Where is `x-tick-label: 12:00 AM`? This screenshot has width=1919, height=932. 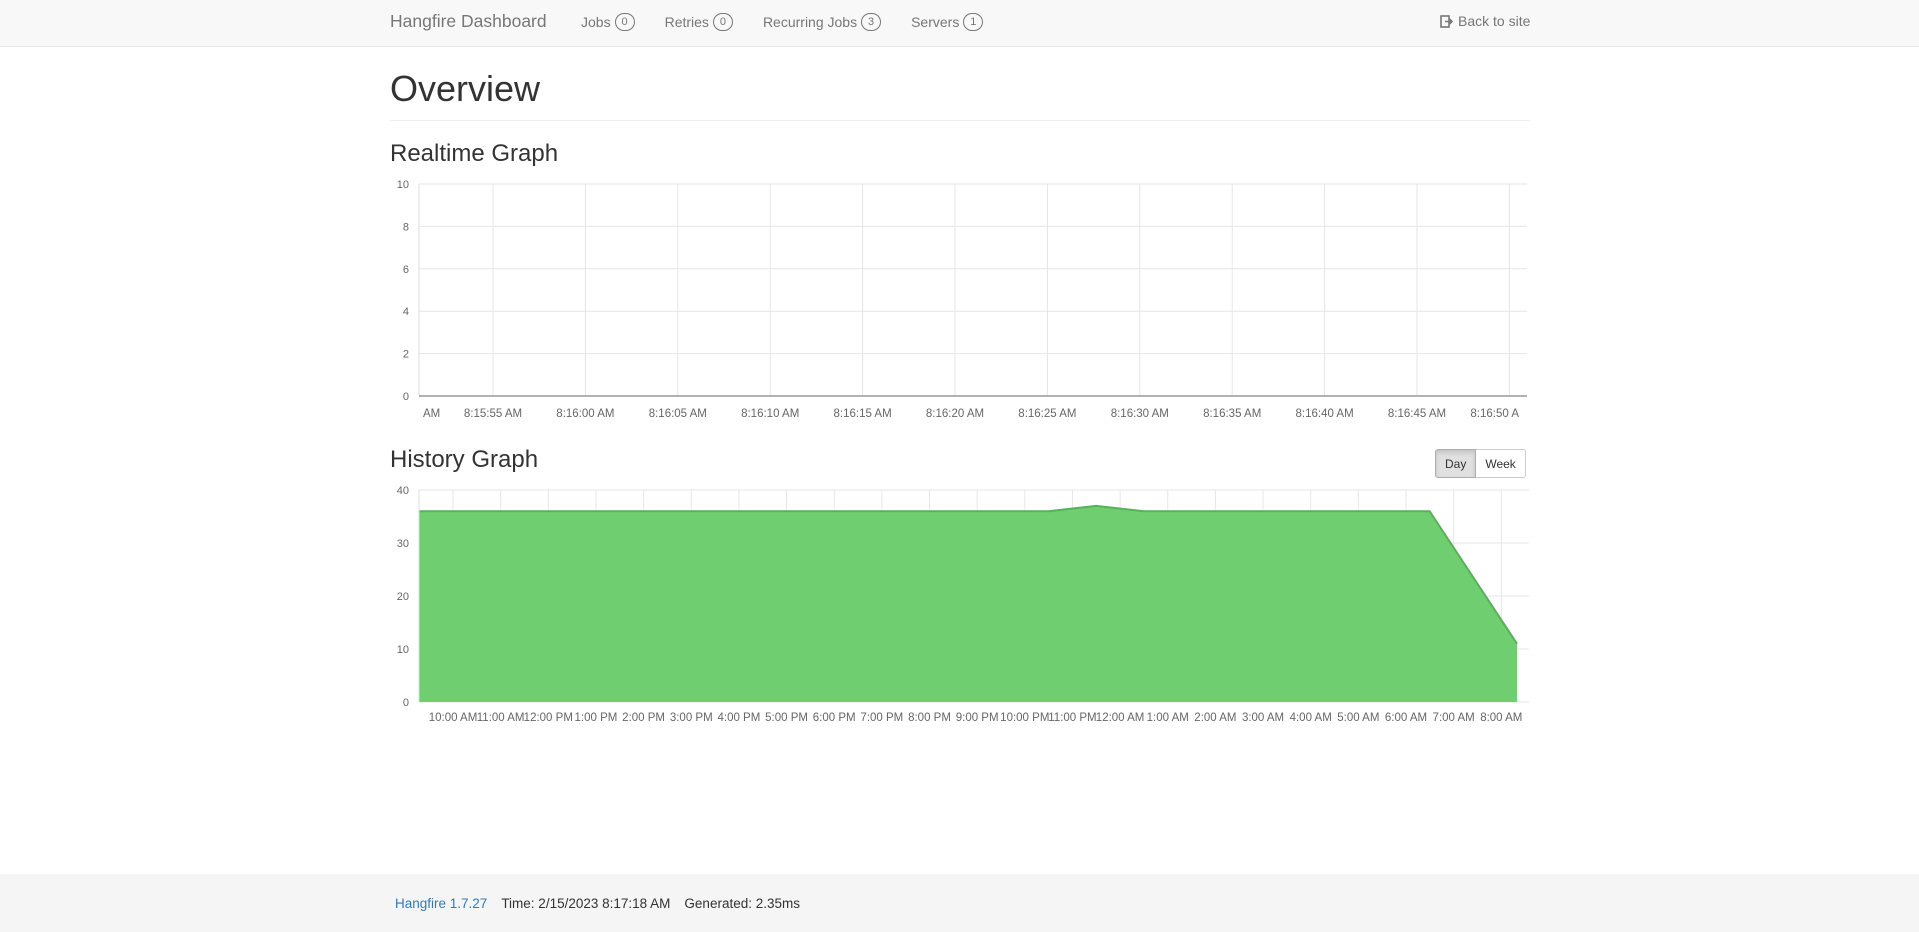 x-tick-label: 12:00 AM is located at coordinates (1120, 718).